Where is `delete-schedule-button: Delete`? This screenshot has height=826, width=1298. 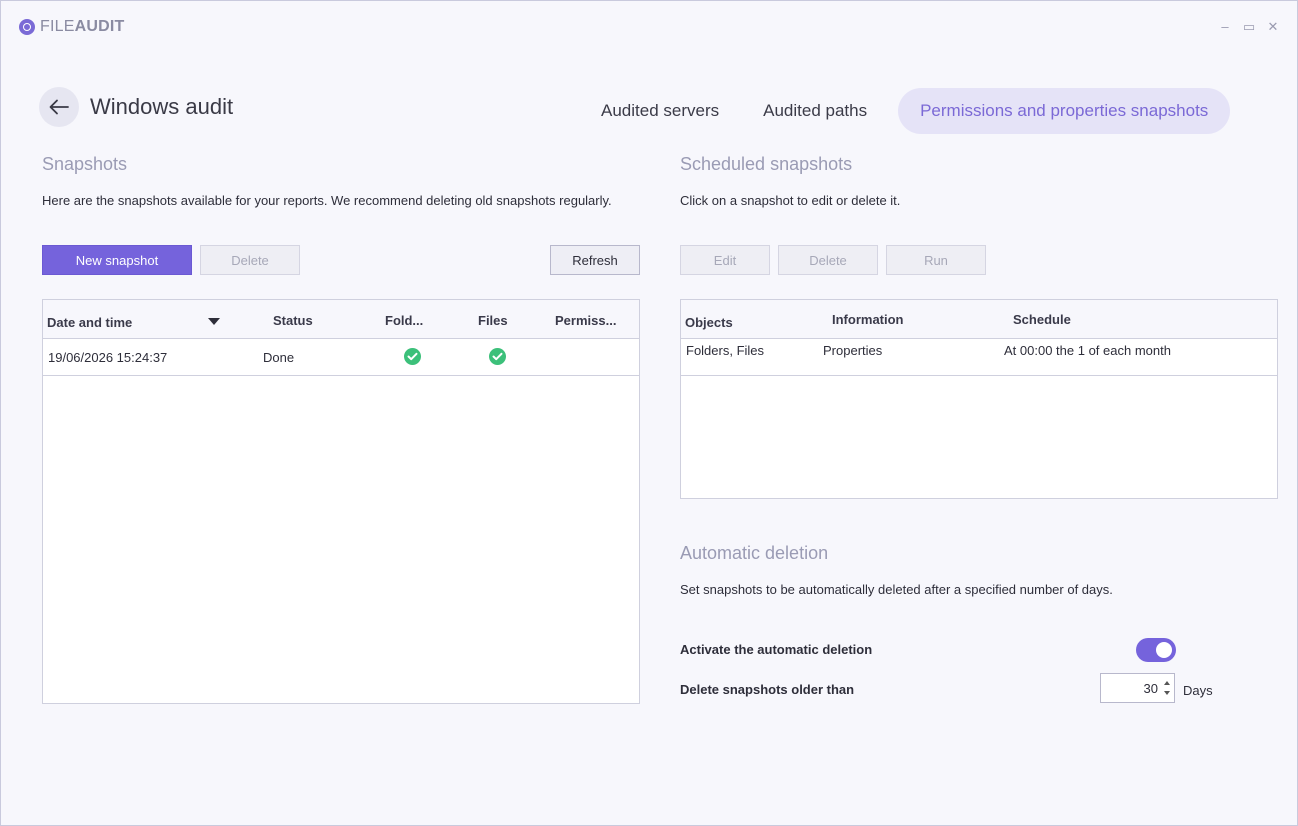
delete-schedule-button: Delete is located at coordinates (828, 260).